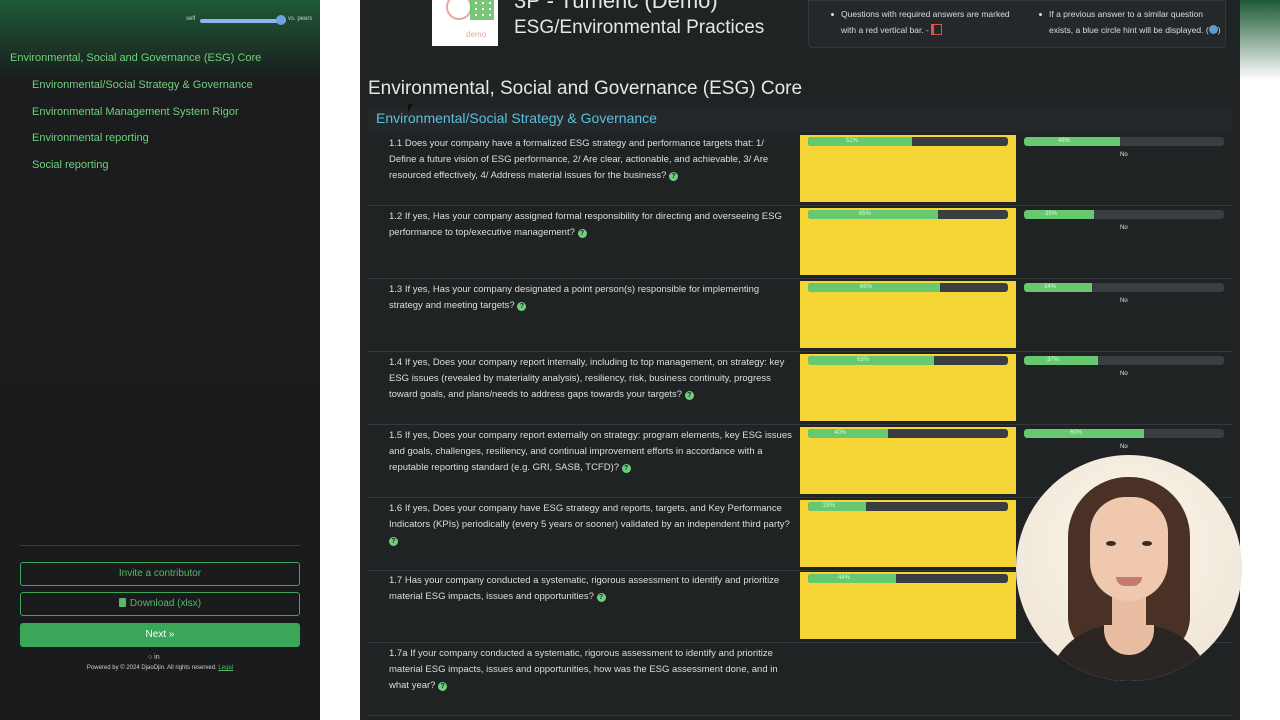  Describe the element at coordinates (829, 506) in the screenshot. I see `self-progress-label: 29%` at that location.